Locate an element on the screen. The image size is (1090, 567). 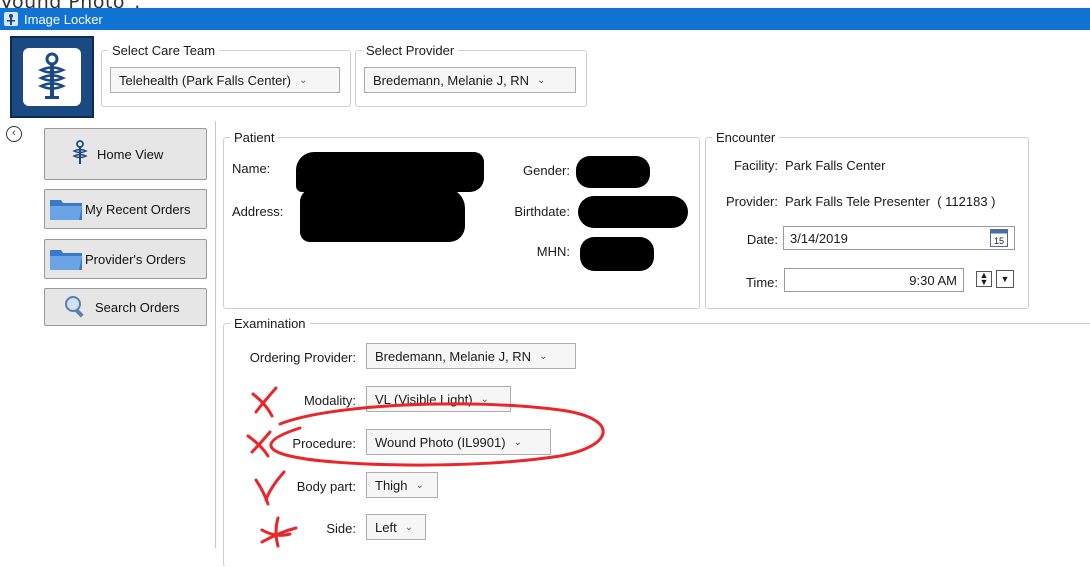
facility-label: Facility: is located at coordinates (755, 165).